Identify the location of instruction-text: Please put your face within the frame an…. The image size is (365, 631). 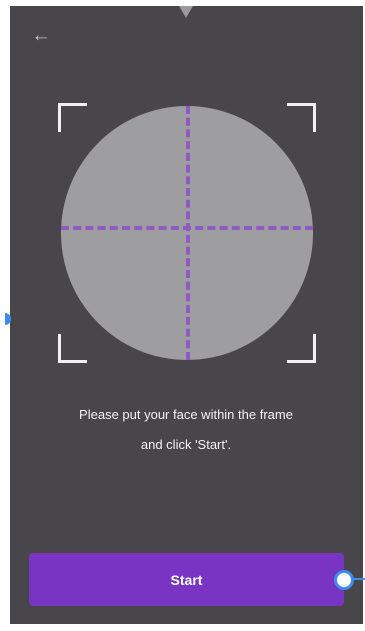
(186, 430).